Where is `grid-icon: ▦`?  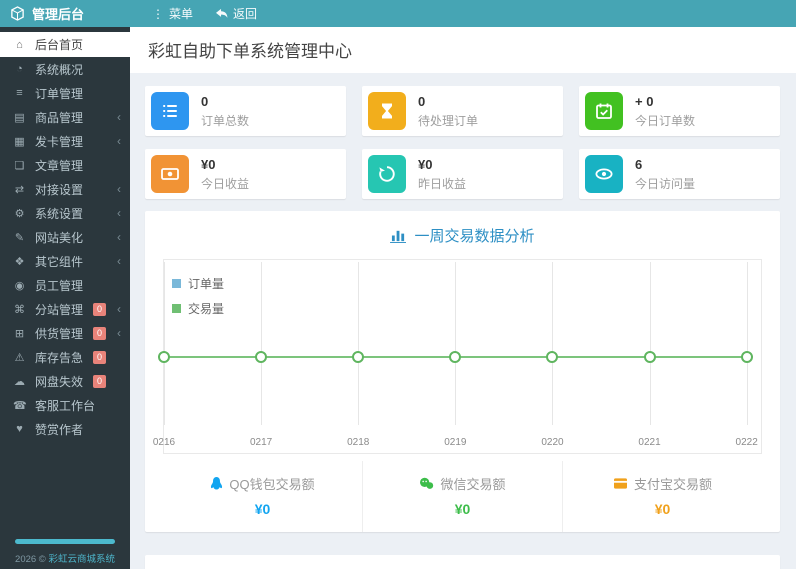
grid-icon: ▦ is located at coordinates (19, 141).